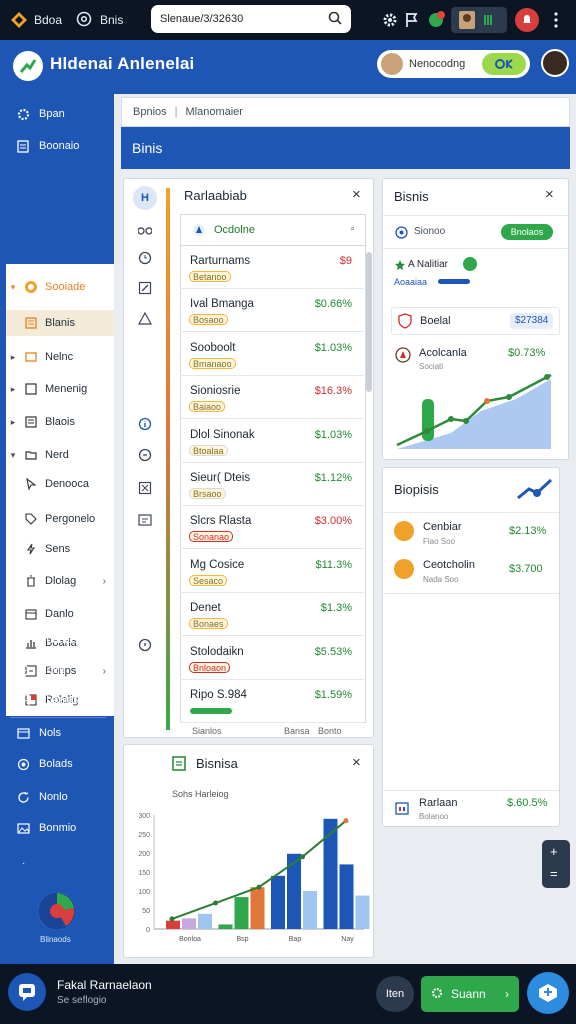  I want to click on sidebar-footer-label: Blinaods, so click(55, 939).